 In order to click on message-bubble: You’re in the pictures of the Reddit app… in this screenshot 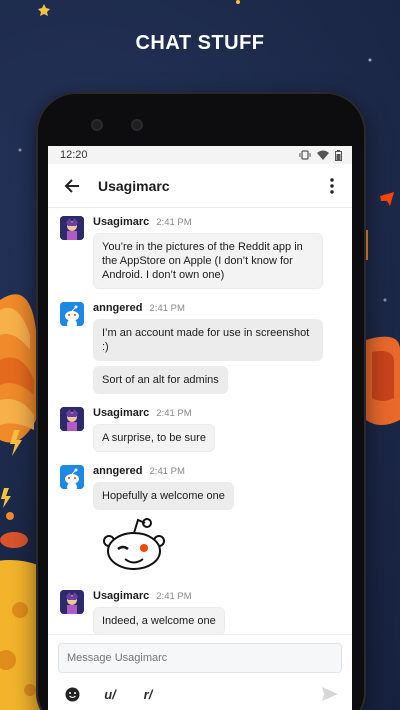, I will do `click(208, 261)`.